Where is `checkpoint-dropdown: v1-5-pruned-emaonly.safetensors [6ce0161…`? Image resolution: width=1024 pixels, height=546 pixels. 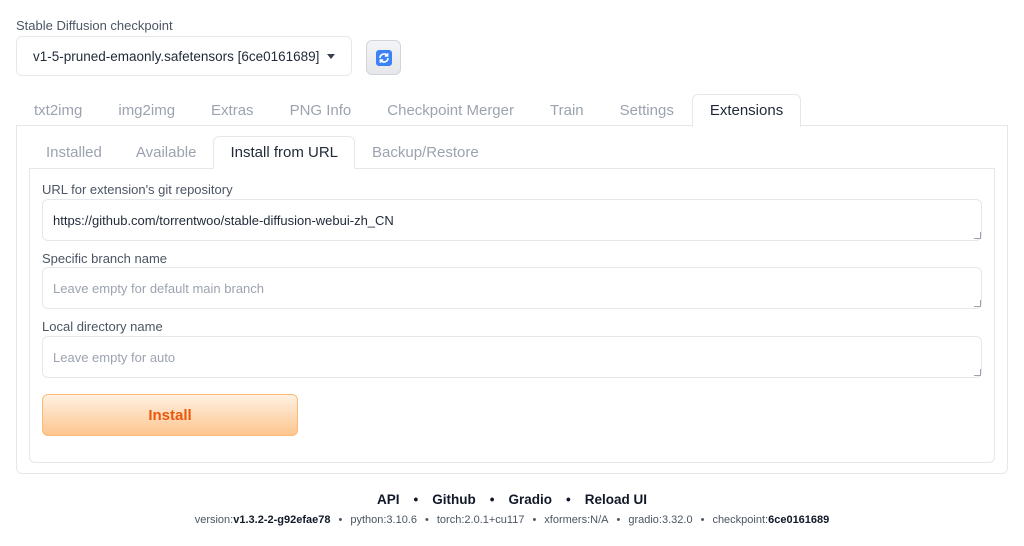
checkpoint-dropdown: v1-5-pruned-emaonly.safetensors [6ce0161… is located at coordinates (184, 56).